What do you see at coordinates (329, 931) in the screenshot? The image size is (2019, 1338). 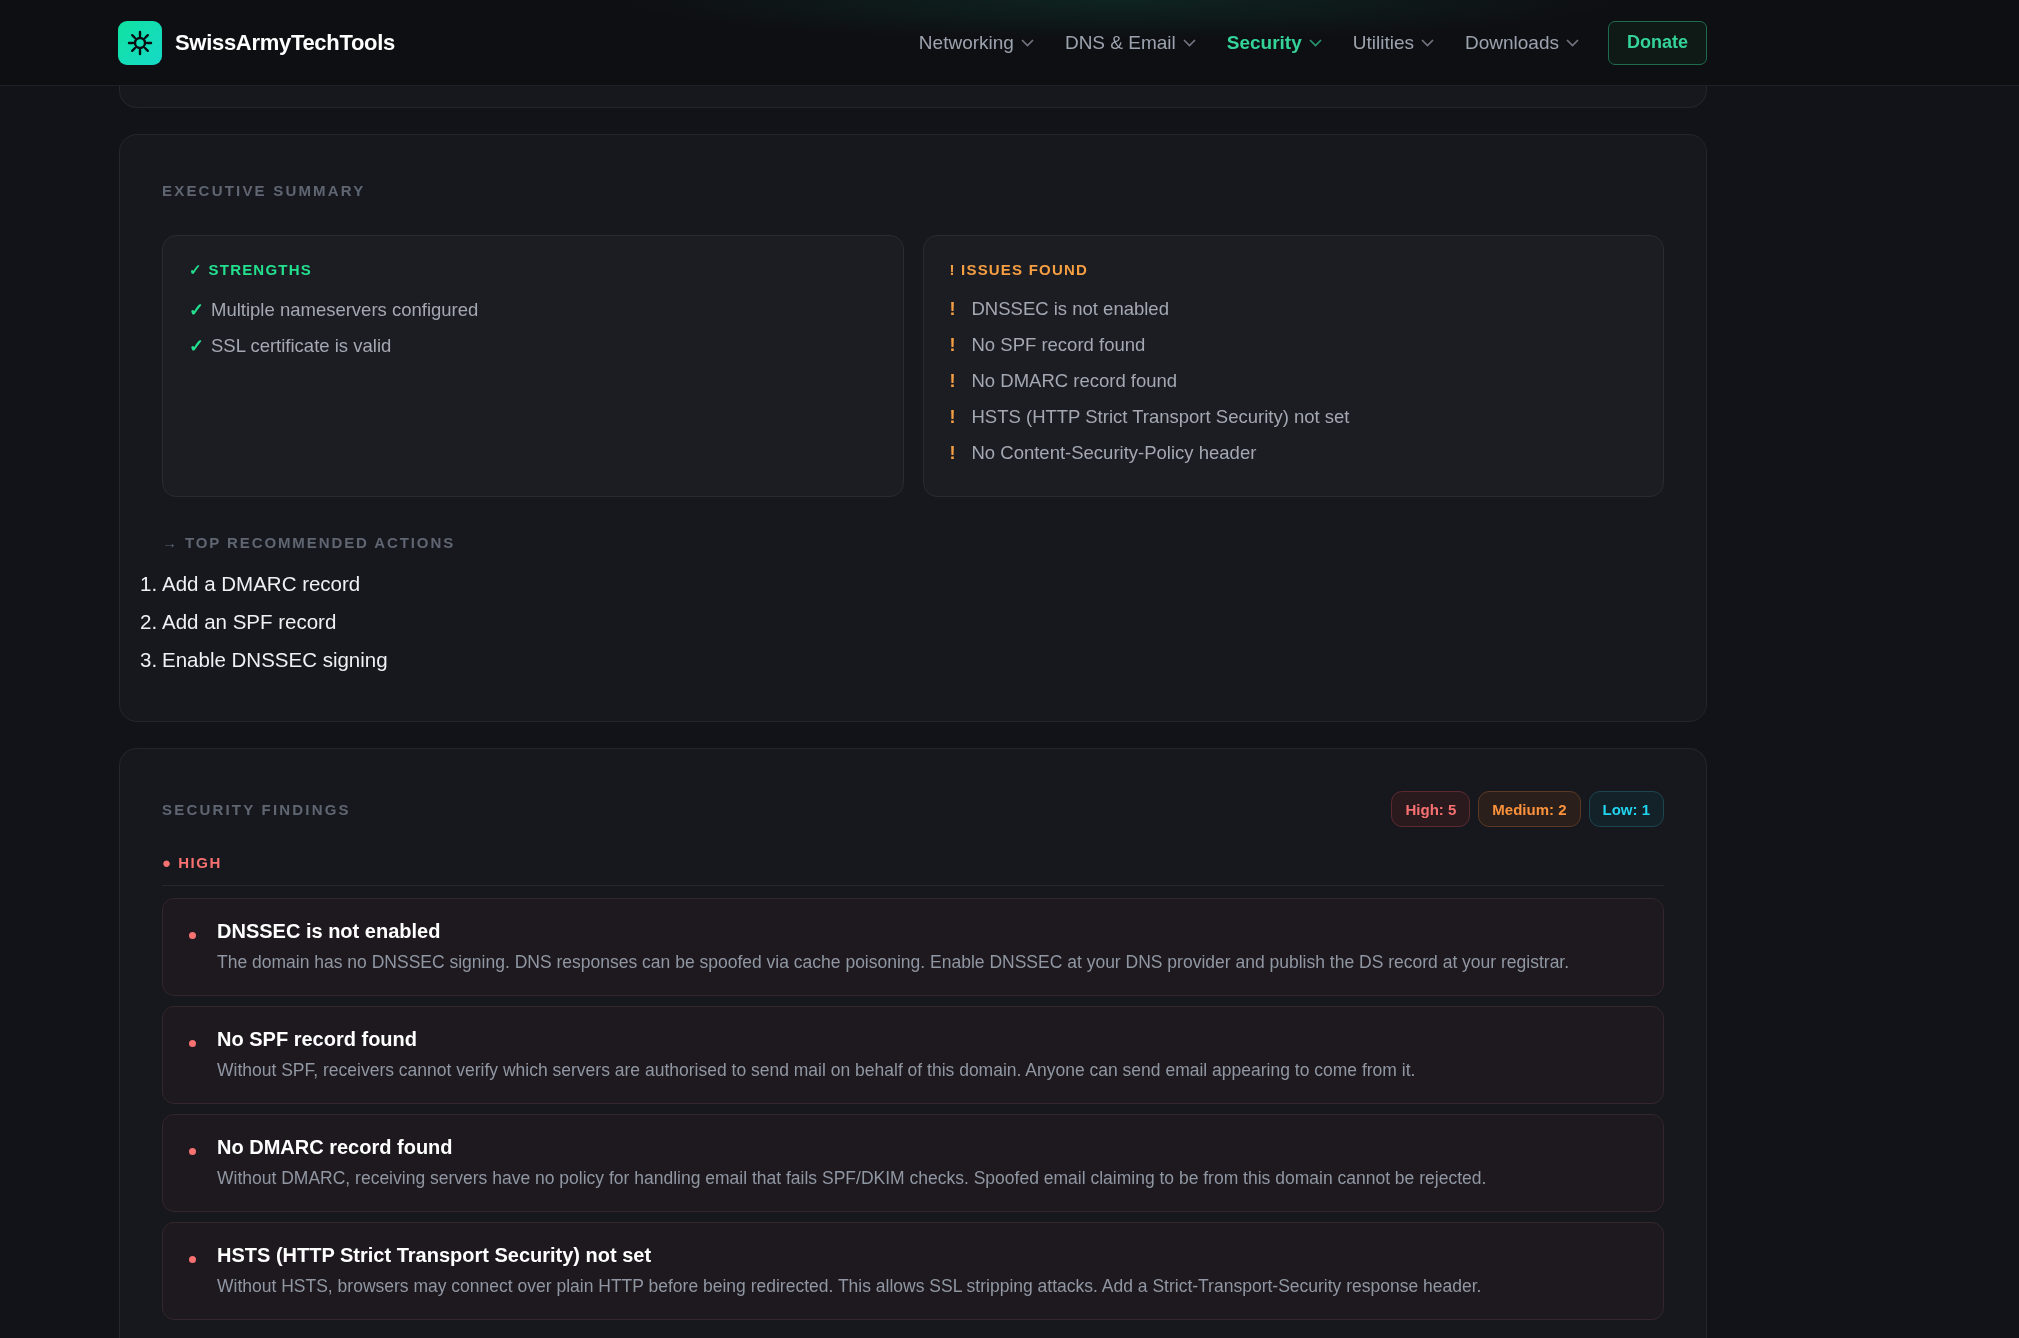 I see `finding-title: DNSSEC is not enabled` at bounding box center [329, 931].